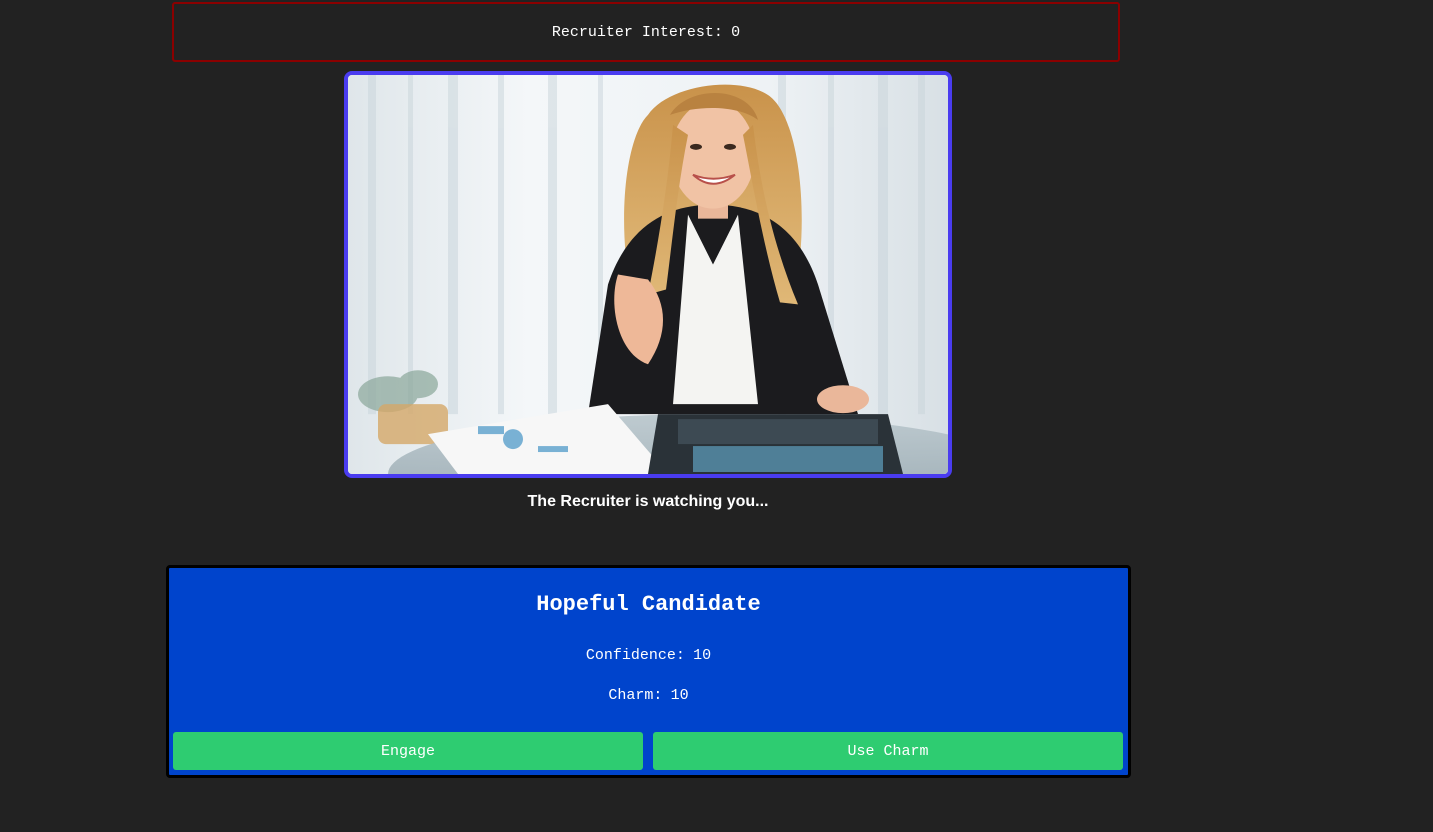 The image size is (1433, 832). Describe the element at coordinates (648, 604) in the screenshot. I see `candidate-name: Hopeful Candidate` at that location.